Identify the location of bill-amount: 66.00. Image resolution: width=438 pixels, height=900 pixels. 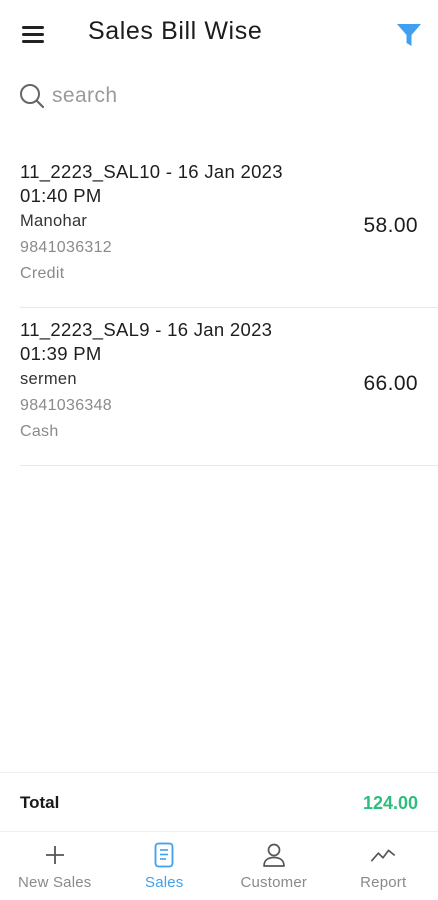
(390, 383).